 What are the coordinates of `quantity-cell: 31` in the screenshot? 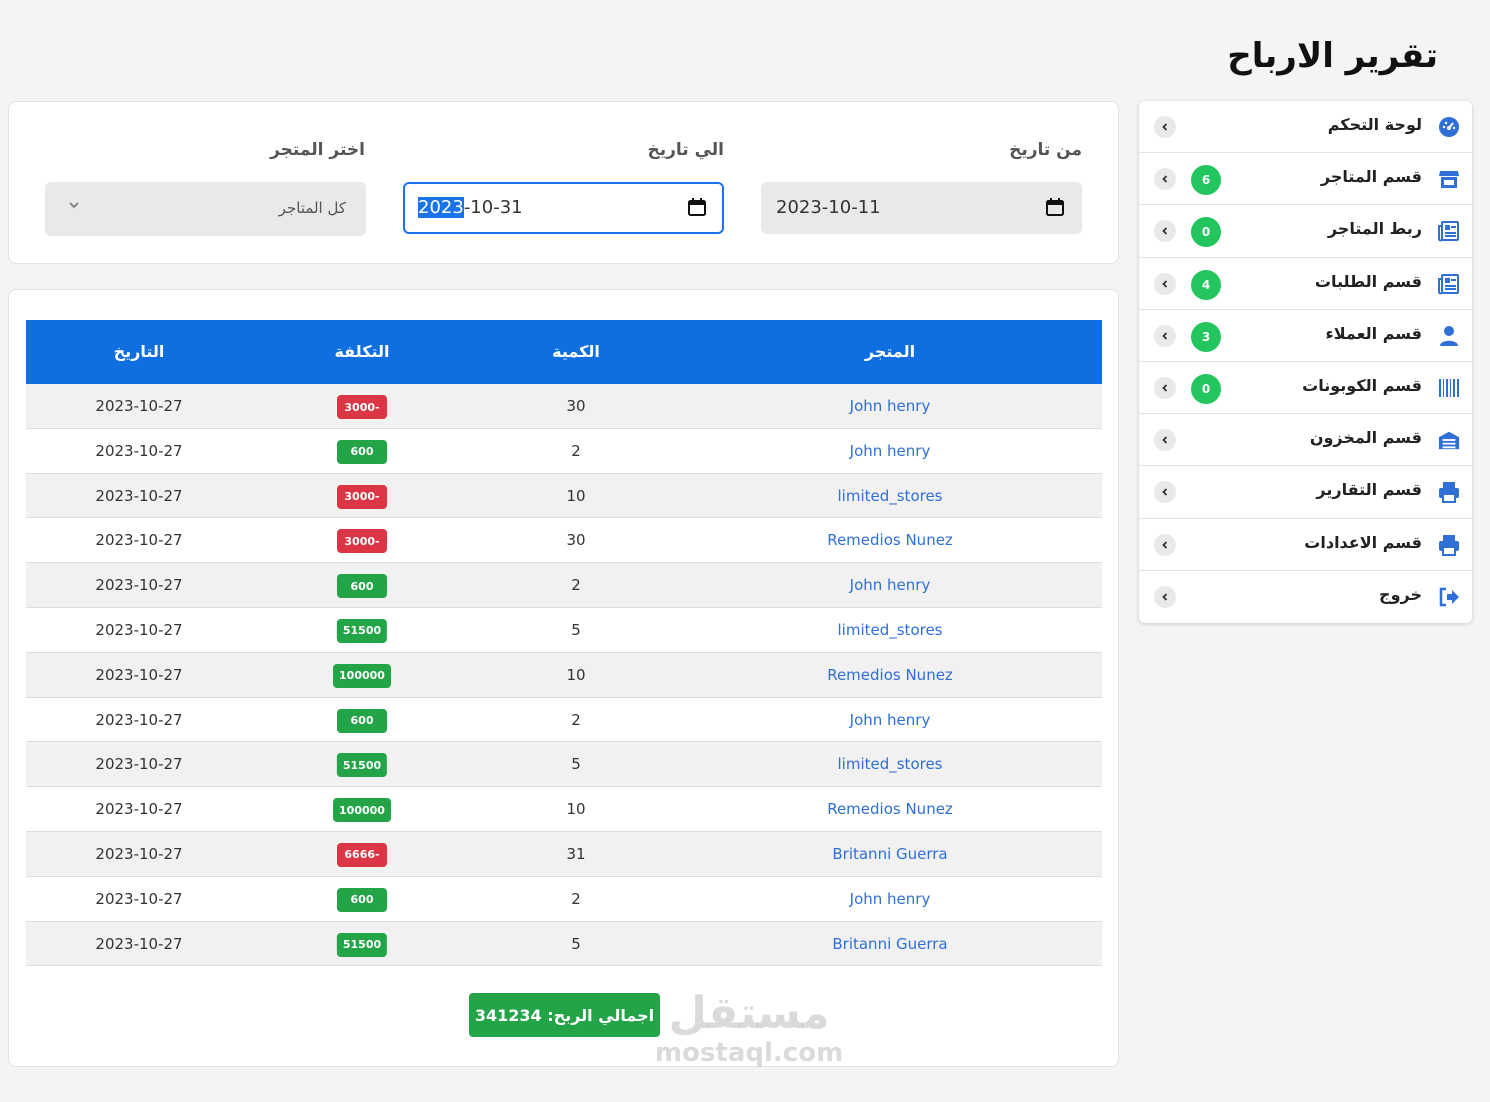 It's located at (576, 853).